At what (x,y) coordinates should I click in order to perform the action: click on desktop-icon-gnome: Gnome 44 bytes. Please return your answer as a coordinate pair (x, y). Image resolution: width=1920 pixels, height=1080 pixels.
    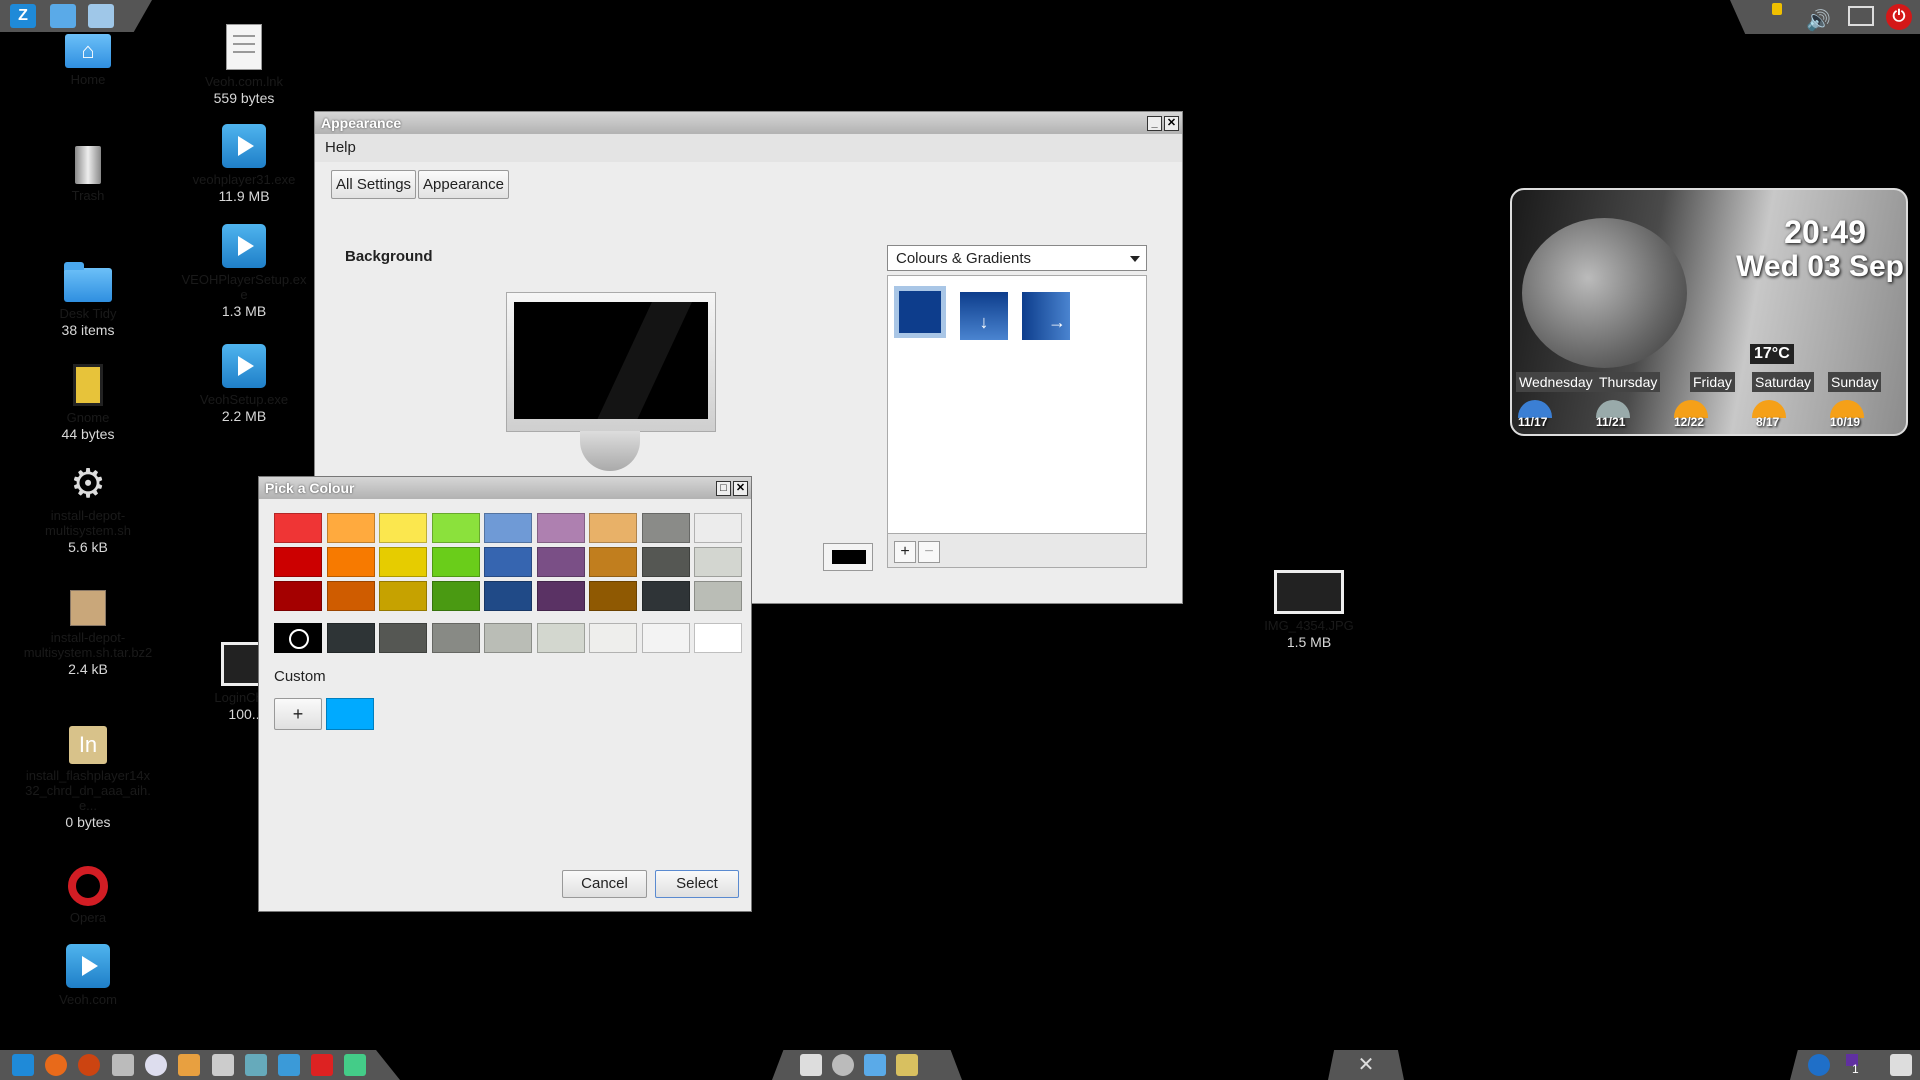
    Looking at the image, I should click on (88, 403).